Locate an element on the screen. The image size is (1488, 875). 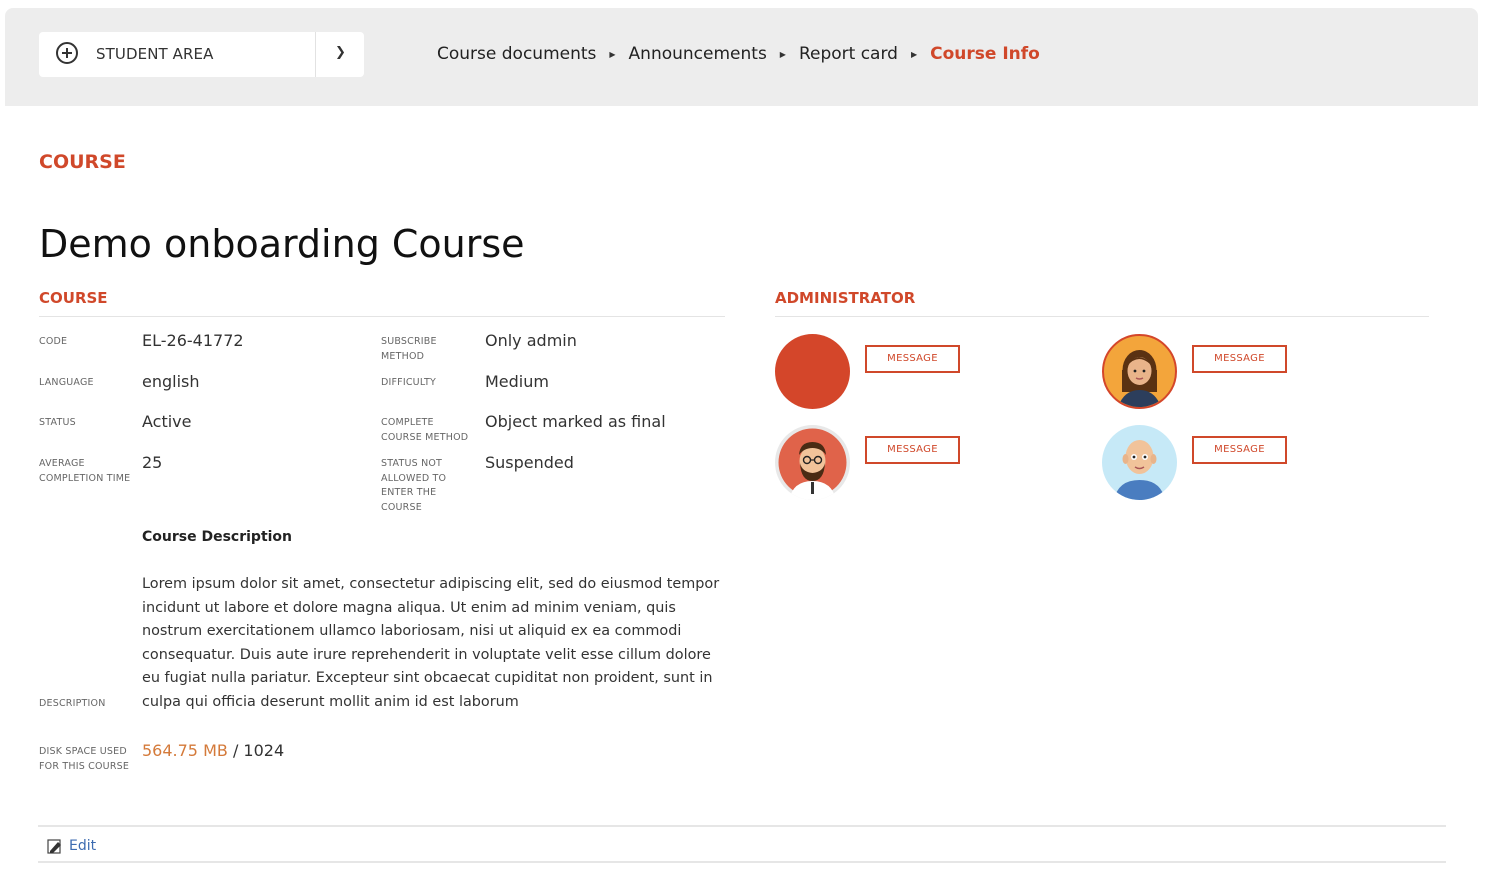
bearded-man-avatar-icon is located at coordinates (812, 464).